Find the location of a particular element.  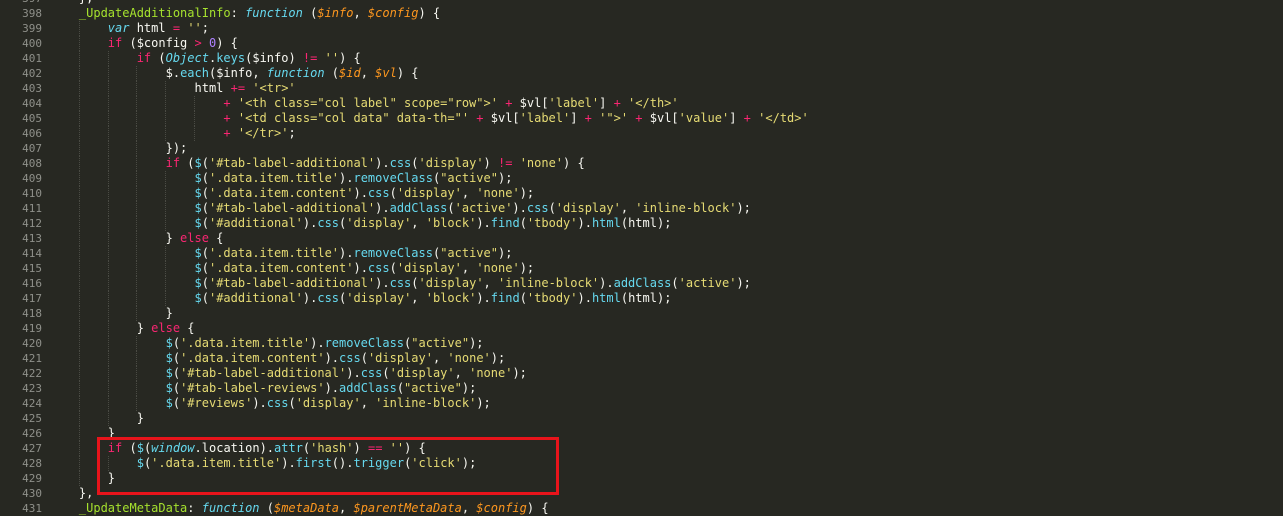

code-token: 'none' is located at coordinates (541, 163).